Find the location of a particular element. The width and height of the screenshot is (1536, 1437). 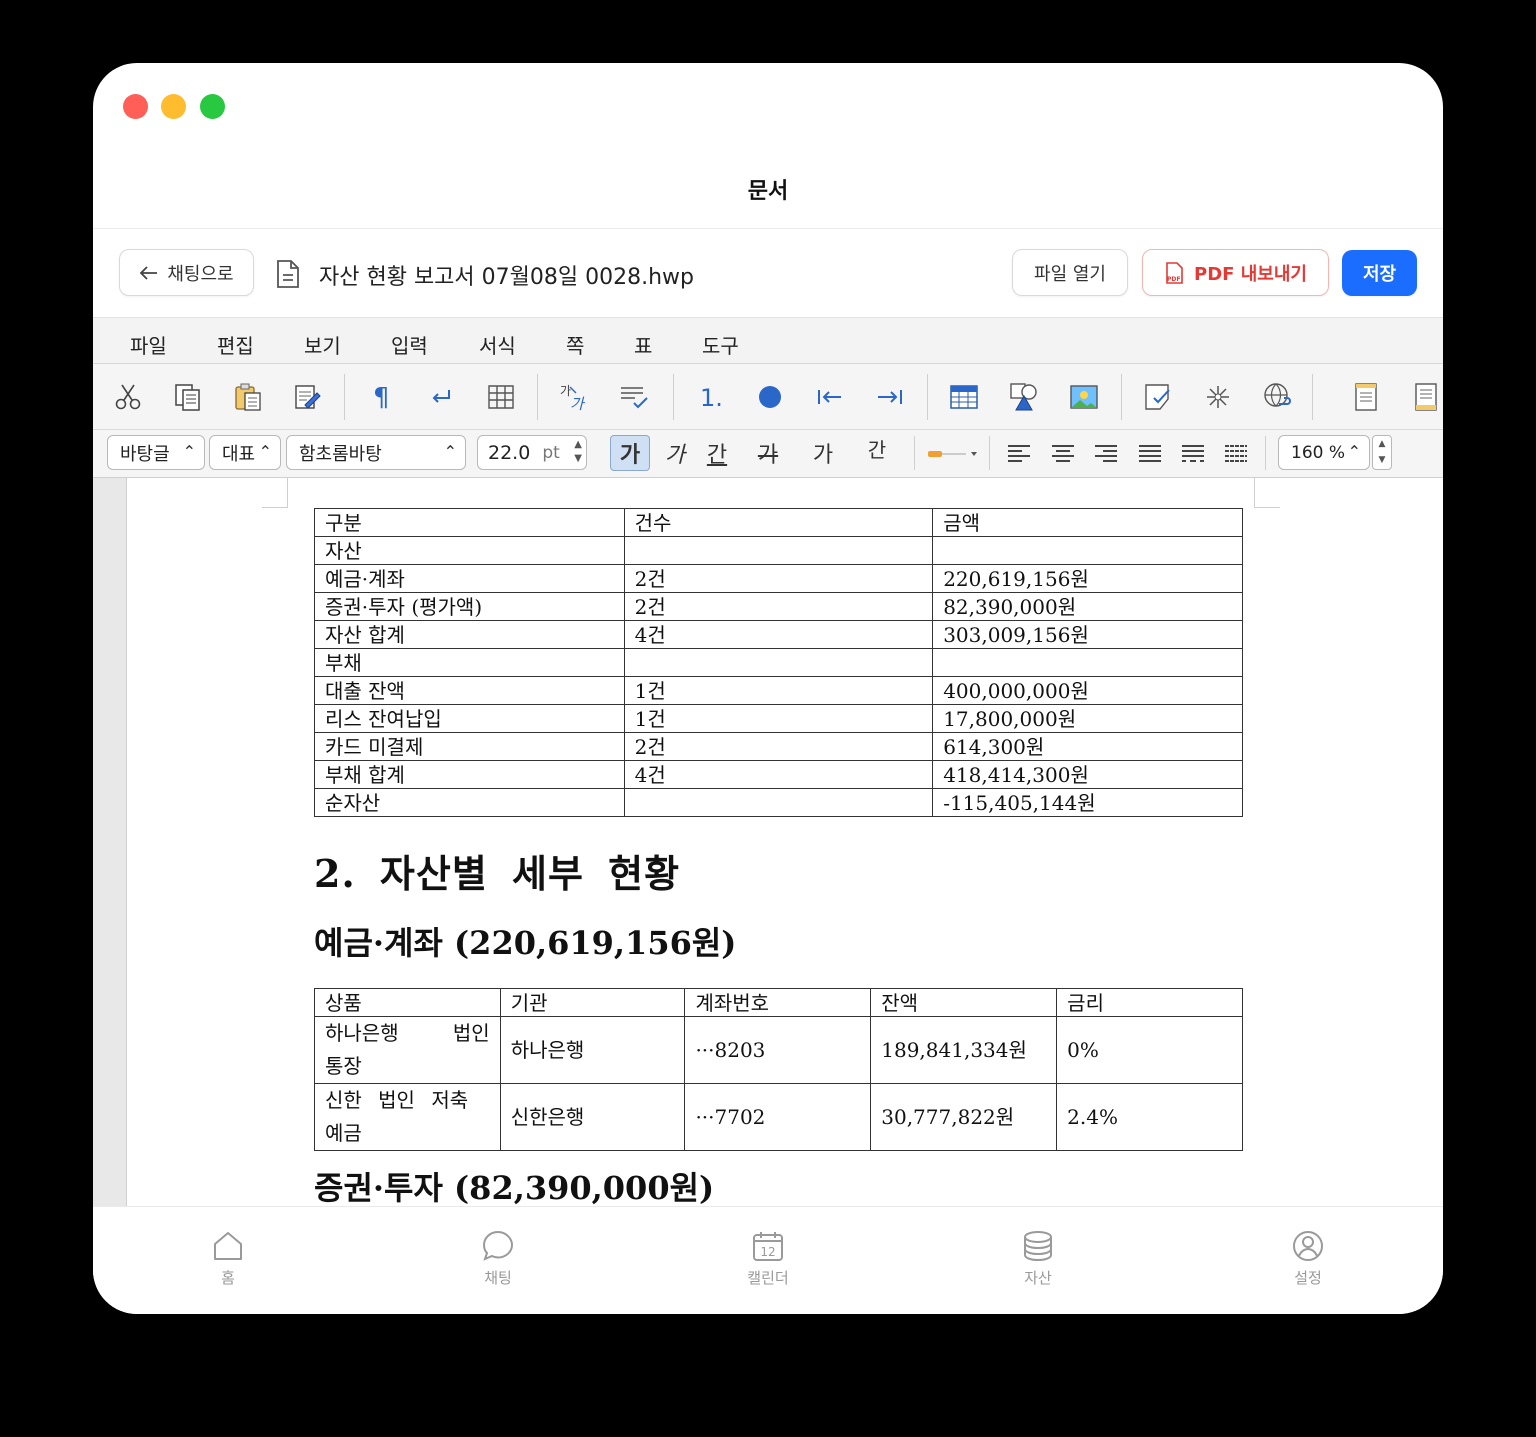

bold-button: 가 is located at coordinates (630, 453).